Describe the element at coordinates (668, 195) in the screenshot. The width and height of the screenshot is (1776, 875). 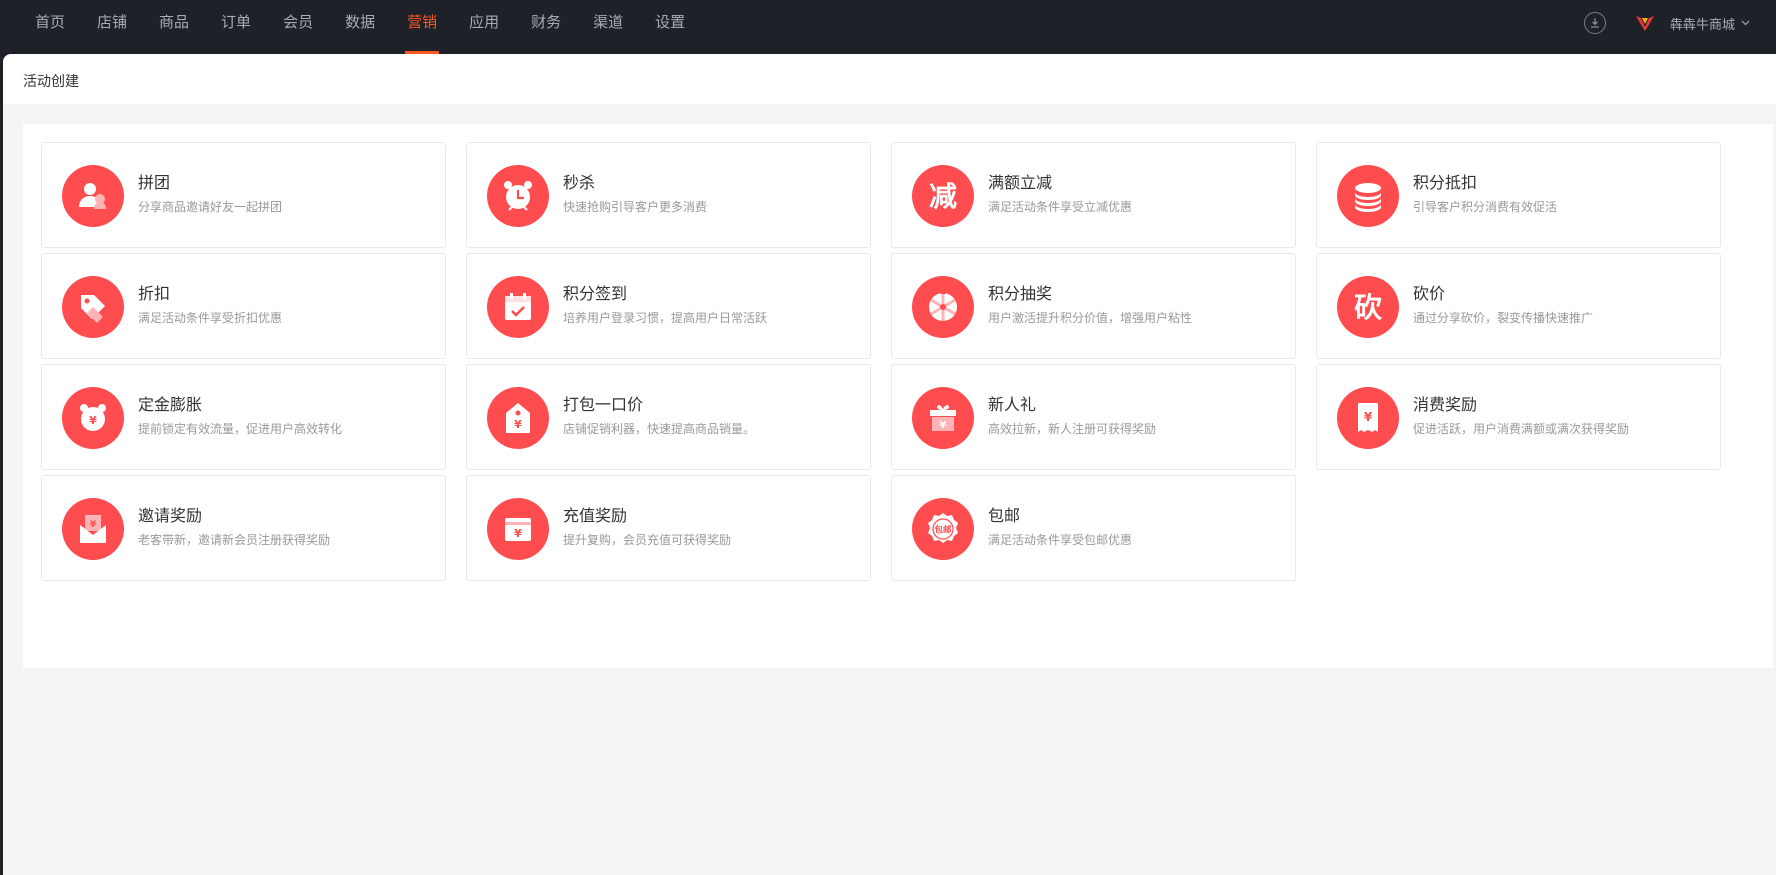
I see `activity-card-flash-sale: 秒杀 快速抢购引导客户更多消费` at that location.